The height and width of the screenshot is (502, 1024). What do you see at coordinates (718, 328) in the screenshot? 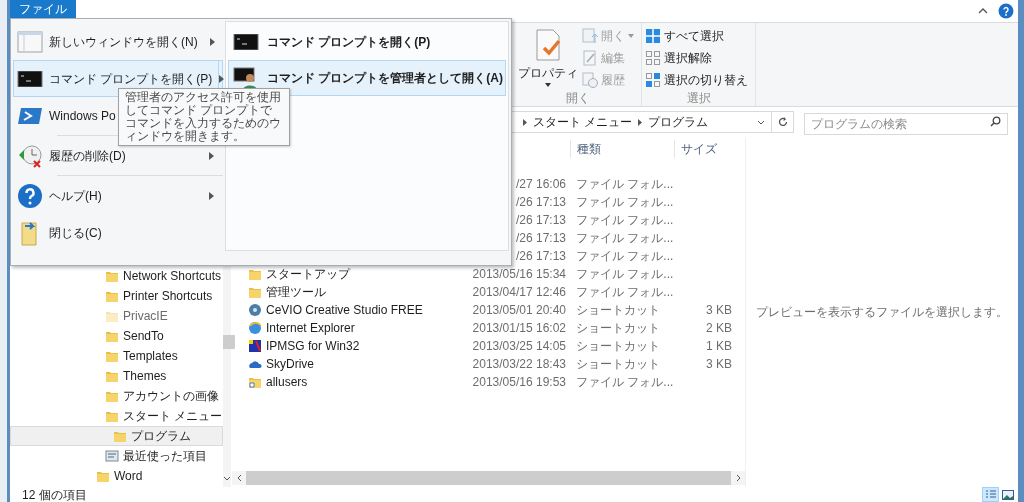
I see `size-cell-text: 2 KB` at bounding box center [718, 328].